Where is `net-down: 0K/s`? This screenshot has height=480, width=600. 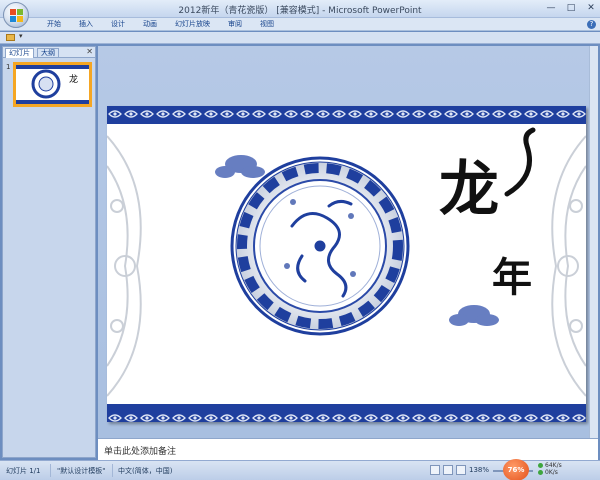 net-down: 0K/s is located at coordinates (551, 472).